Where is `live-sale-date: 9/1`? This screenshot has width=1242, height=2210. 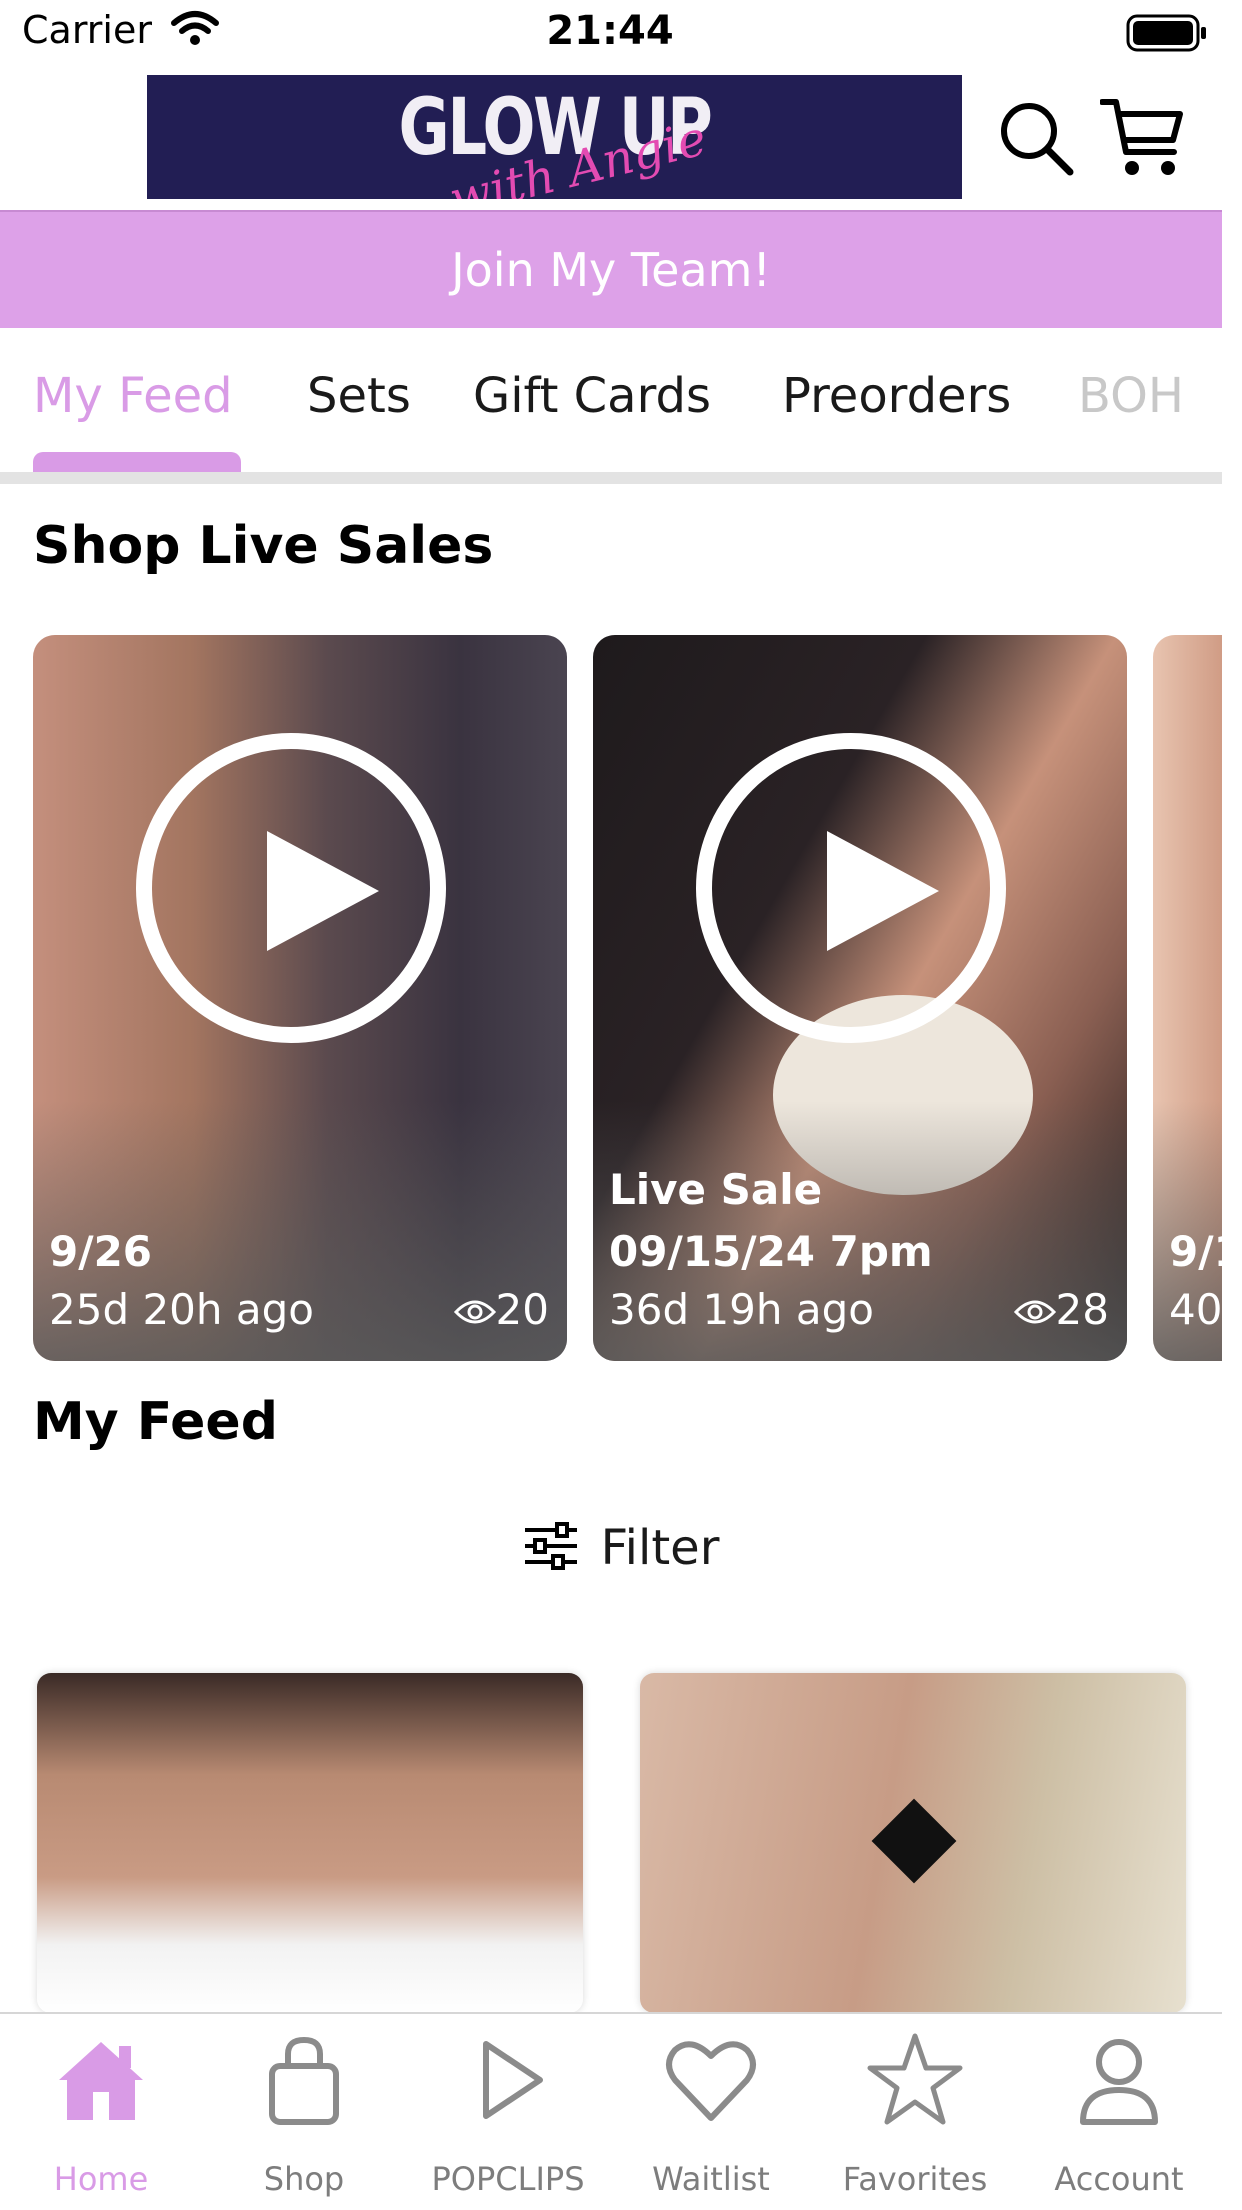 live-sale-date: 9/1 is located at coordinates (1195, 1251).